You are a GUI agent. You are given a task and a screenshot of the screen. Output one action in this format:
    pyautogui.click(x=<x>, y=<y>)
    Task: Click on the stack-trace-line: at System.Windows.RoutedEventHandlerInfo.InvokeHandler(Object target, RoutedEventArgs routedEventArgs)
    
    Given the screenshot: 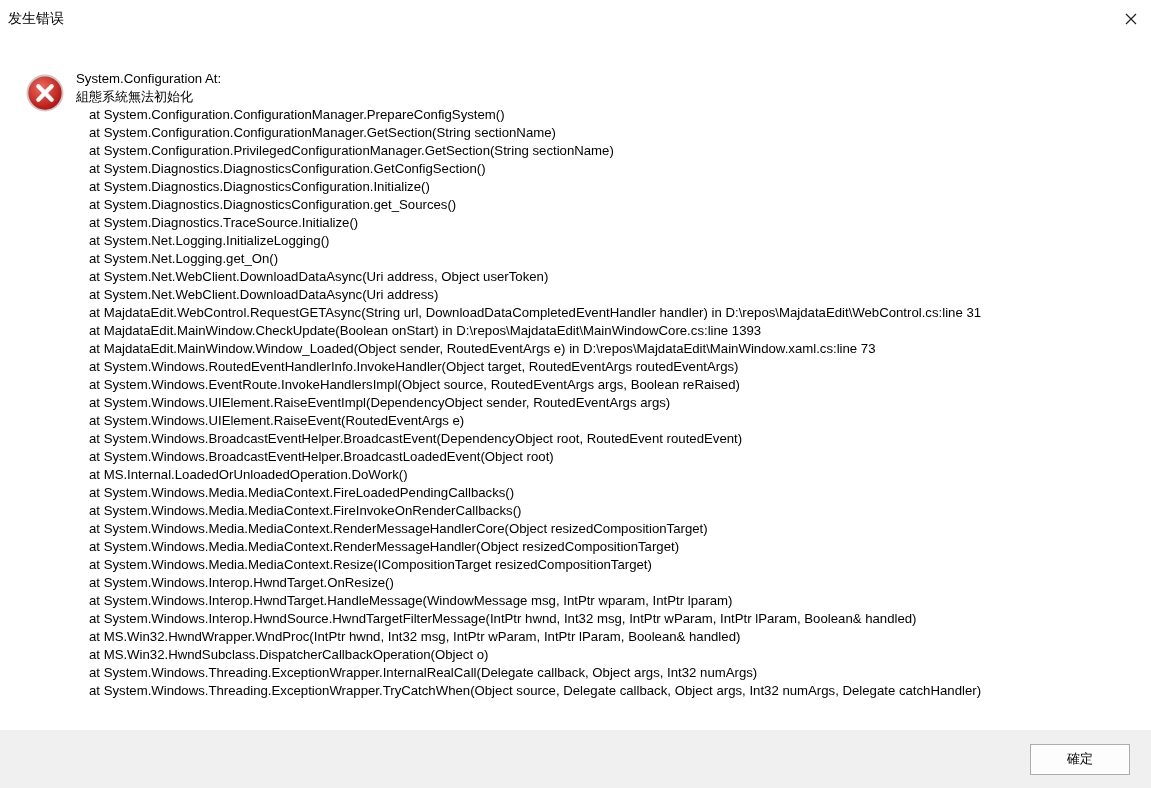 What is the action you would take?
    pyautogui.click(x=414, y=367)
    